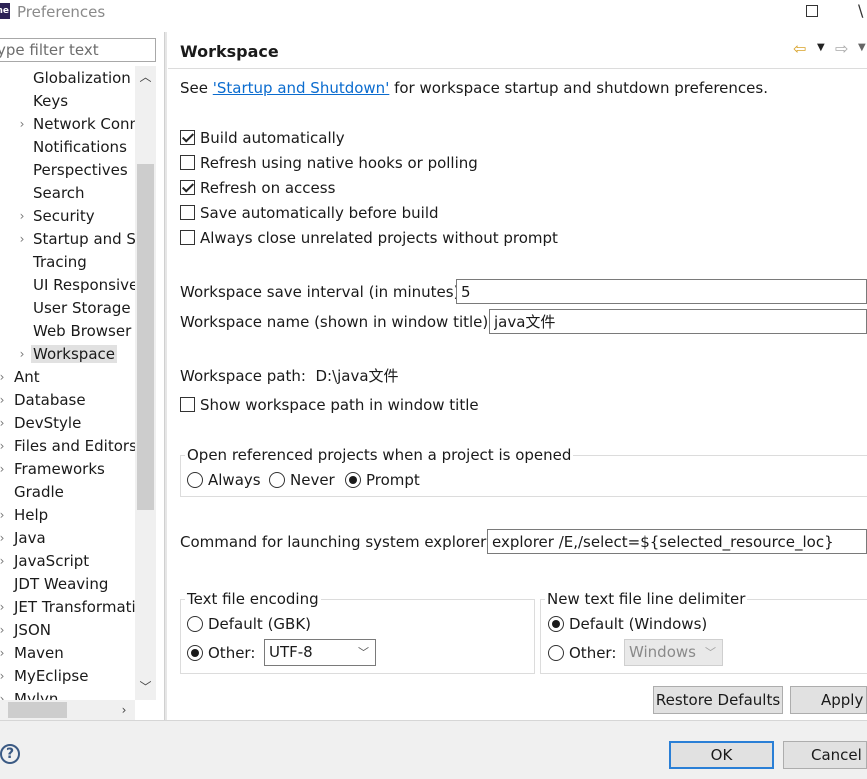  Describe the element at coordinates (329, 163) in the screenshot. I see `refresh-native-hooks-checkbox: Refresh using native hooks or polling` at that location.